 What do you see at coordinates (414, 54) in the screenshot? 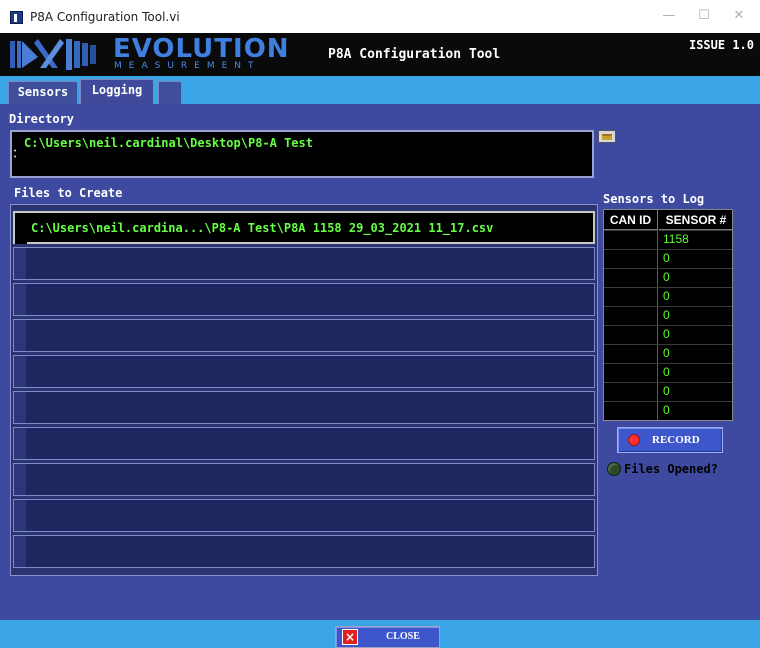
I see `app-title: P8A Configuration Tool` at bounding box center [414, 54].